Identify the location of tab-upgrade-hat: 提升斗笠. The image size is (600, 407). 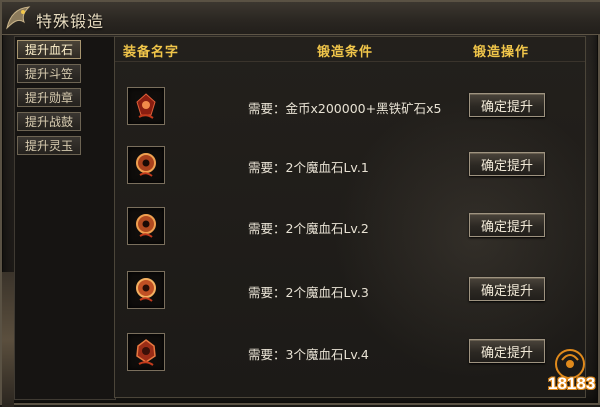
(49, 73).